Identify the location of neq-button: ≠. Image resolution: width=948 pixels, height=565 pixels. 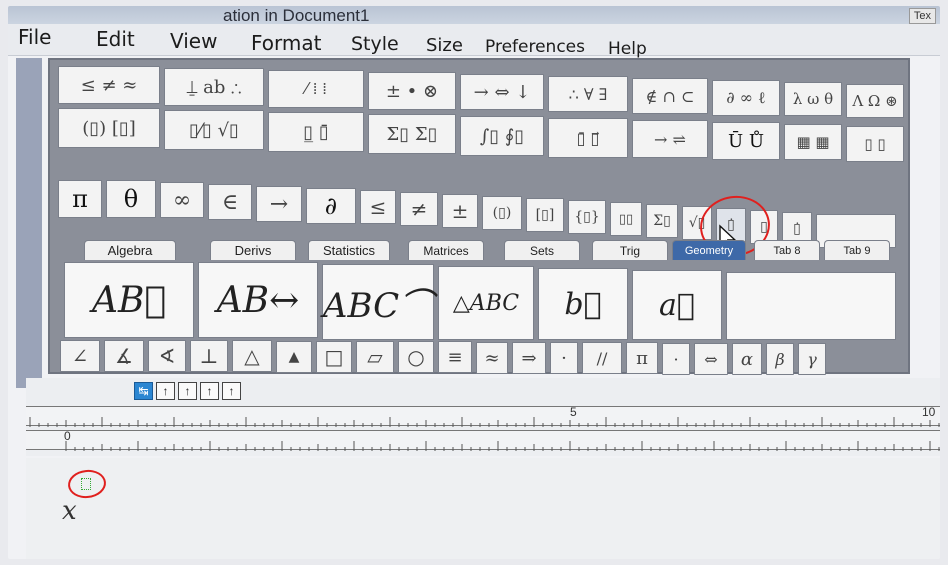
(419, 209).